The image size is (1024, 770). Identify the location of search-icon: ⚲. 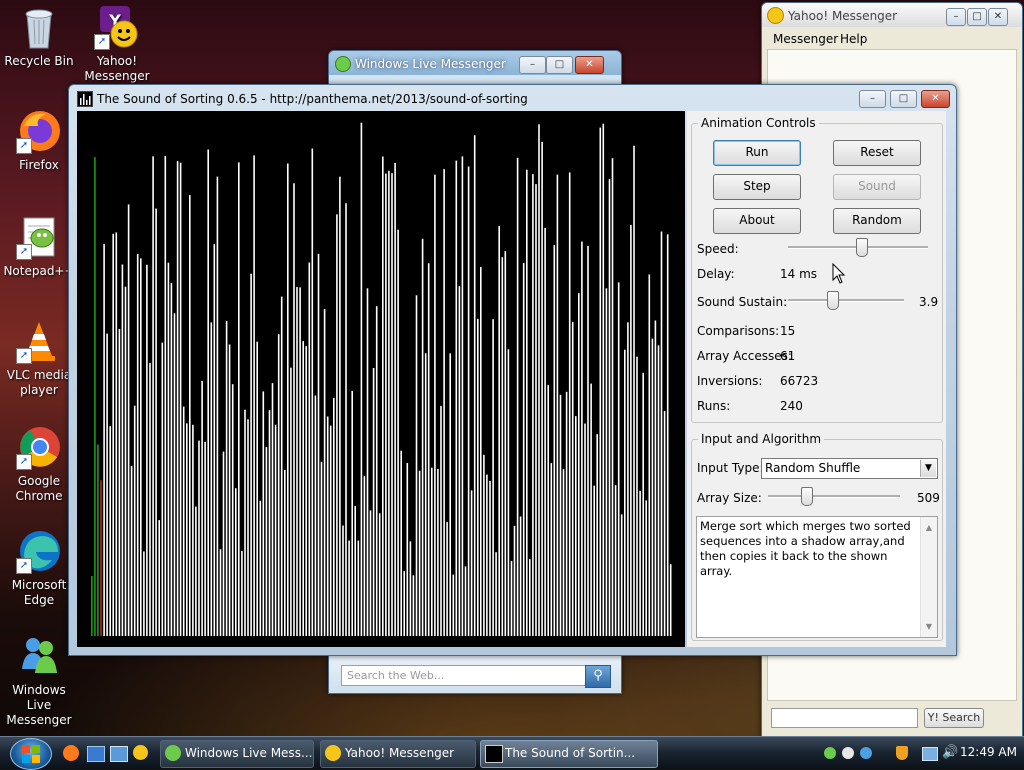
(598, 676).